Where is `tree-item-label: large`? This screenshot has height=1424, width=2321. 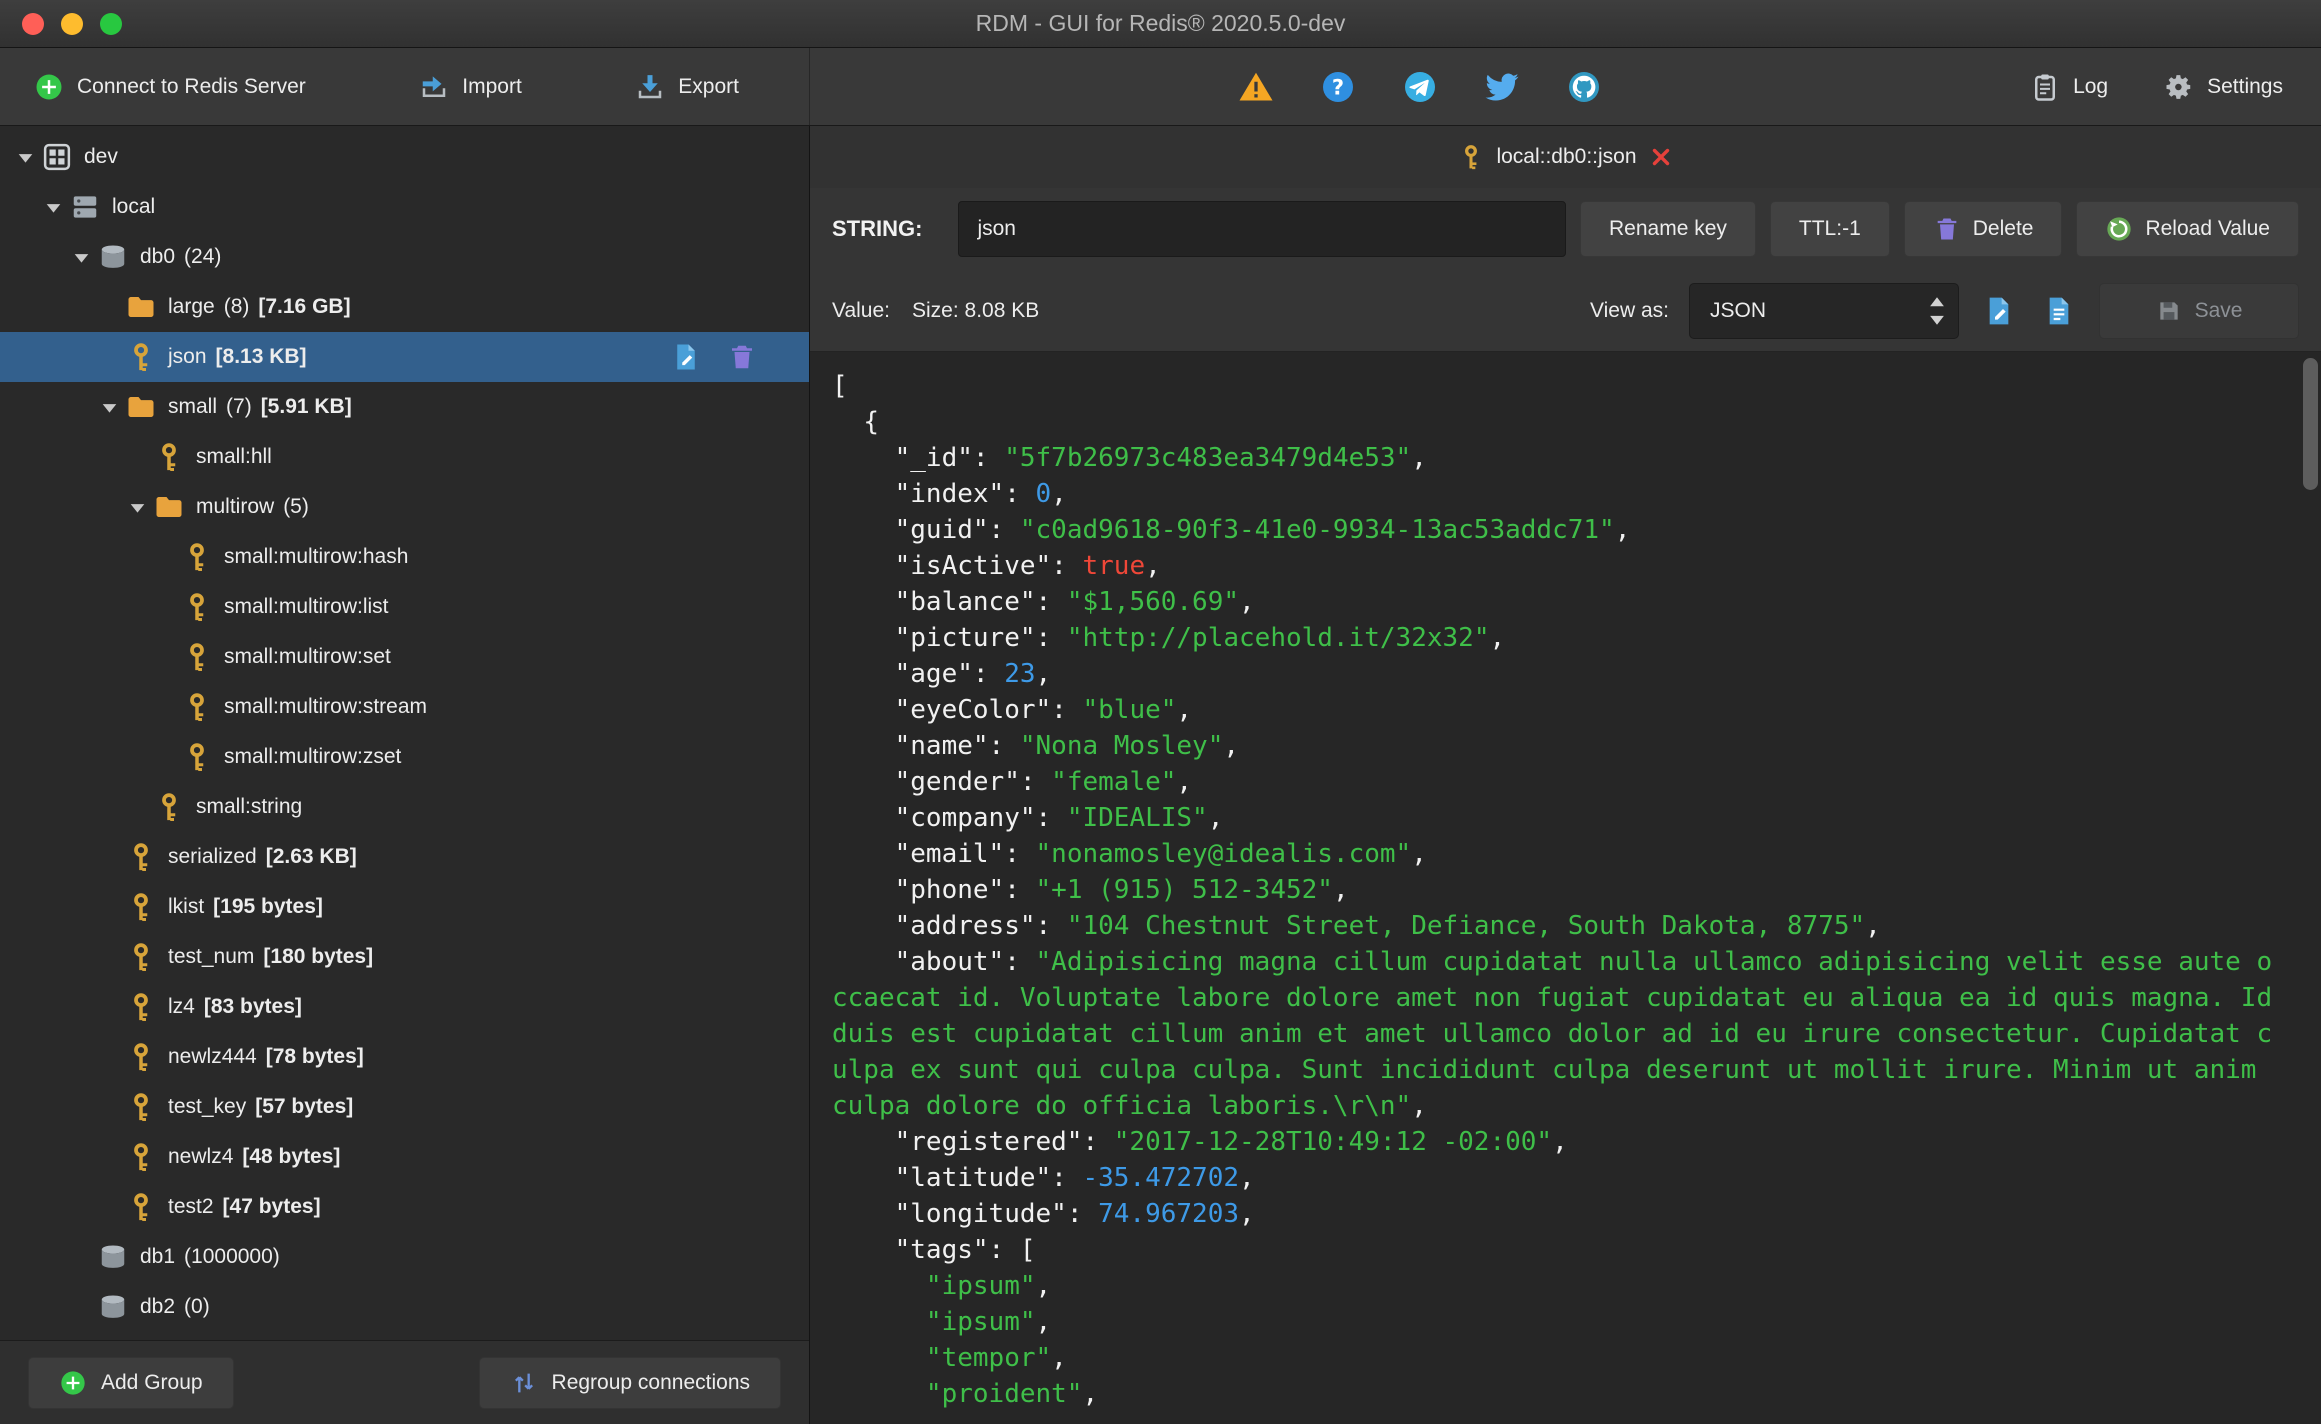
tree-item-label: large is located at coordinates (191, 306).